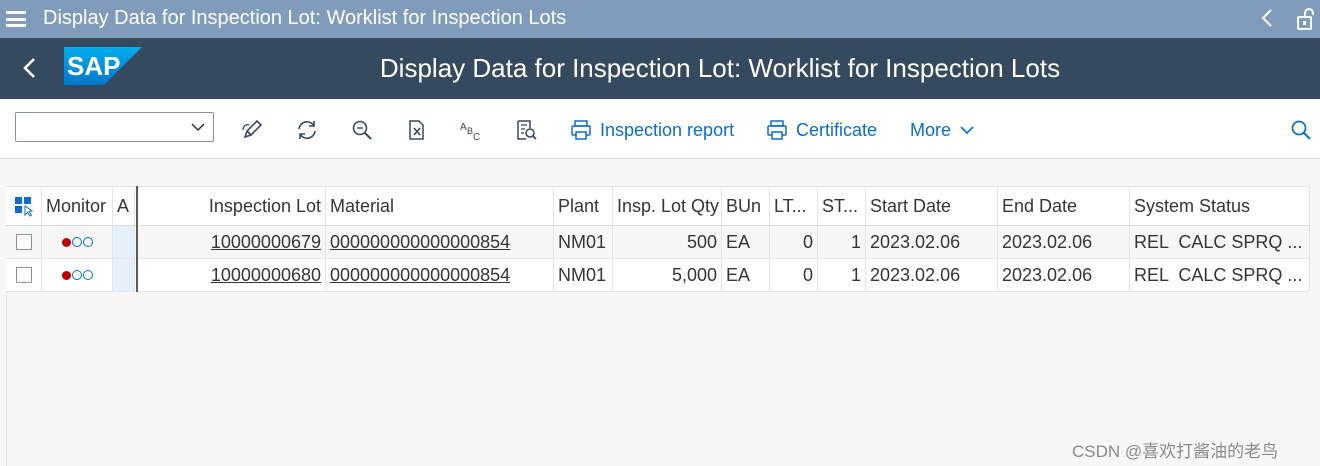 The height and width of the screenshot is (466, 1320). What do you see at coordinates (463, 127) in the screenshot?
I see `svg-text: A` at bounding box center [463, 127].